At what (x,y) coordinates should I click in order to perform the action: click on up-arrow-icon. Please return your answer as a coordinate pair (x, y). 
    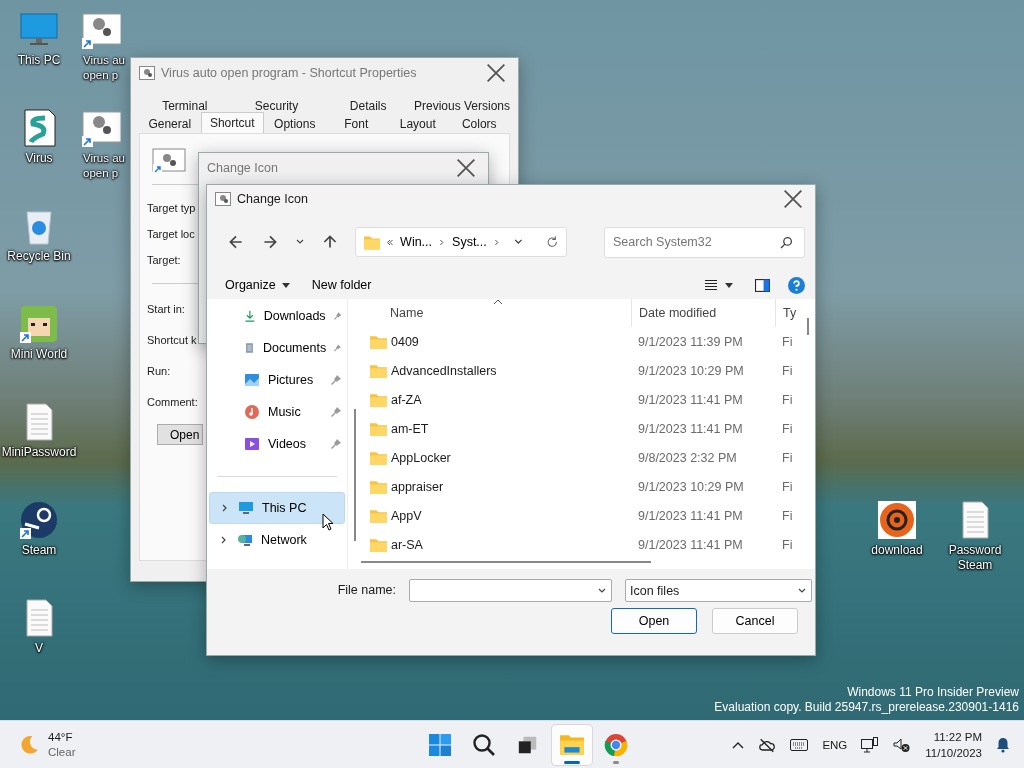
    Looking at the image, I should click on (330, 242).